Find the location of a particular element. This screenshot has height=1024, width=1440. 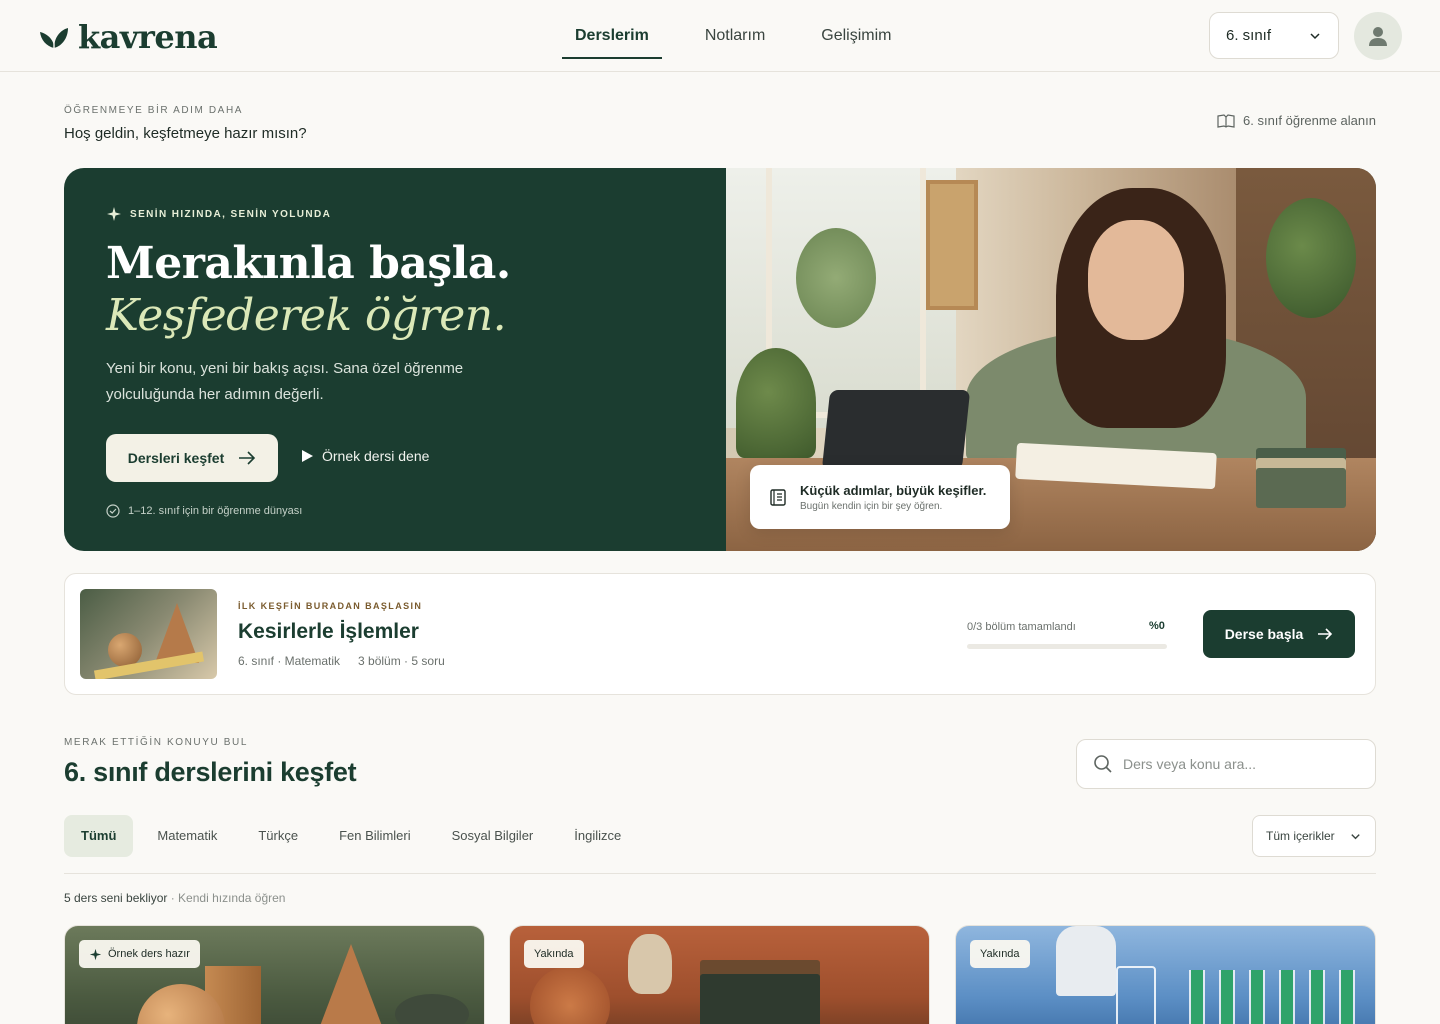

lesson-count-sub: · Kendi hızında öğren is located at coordinates (226, 898).